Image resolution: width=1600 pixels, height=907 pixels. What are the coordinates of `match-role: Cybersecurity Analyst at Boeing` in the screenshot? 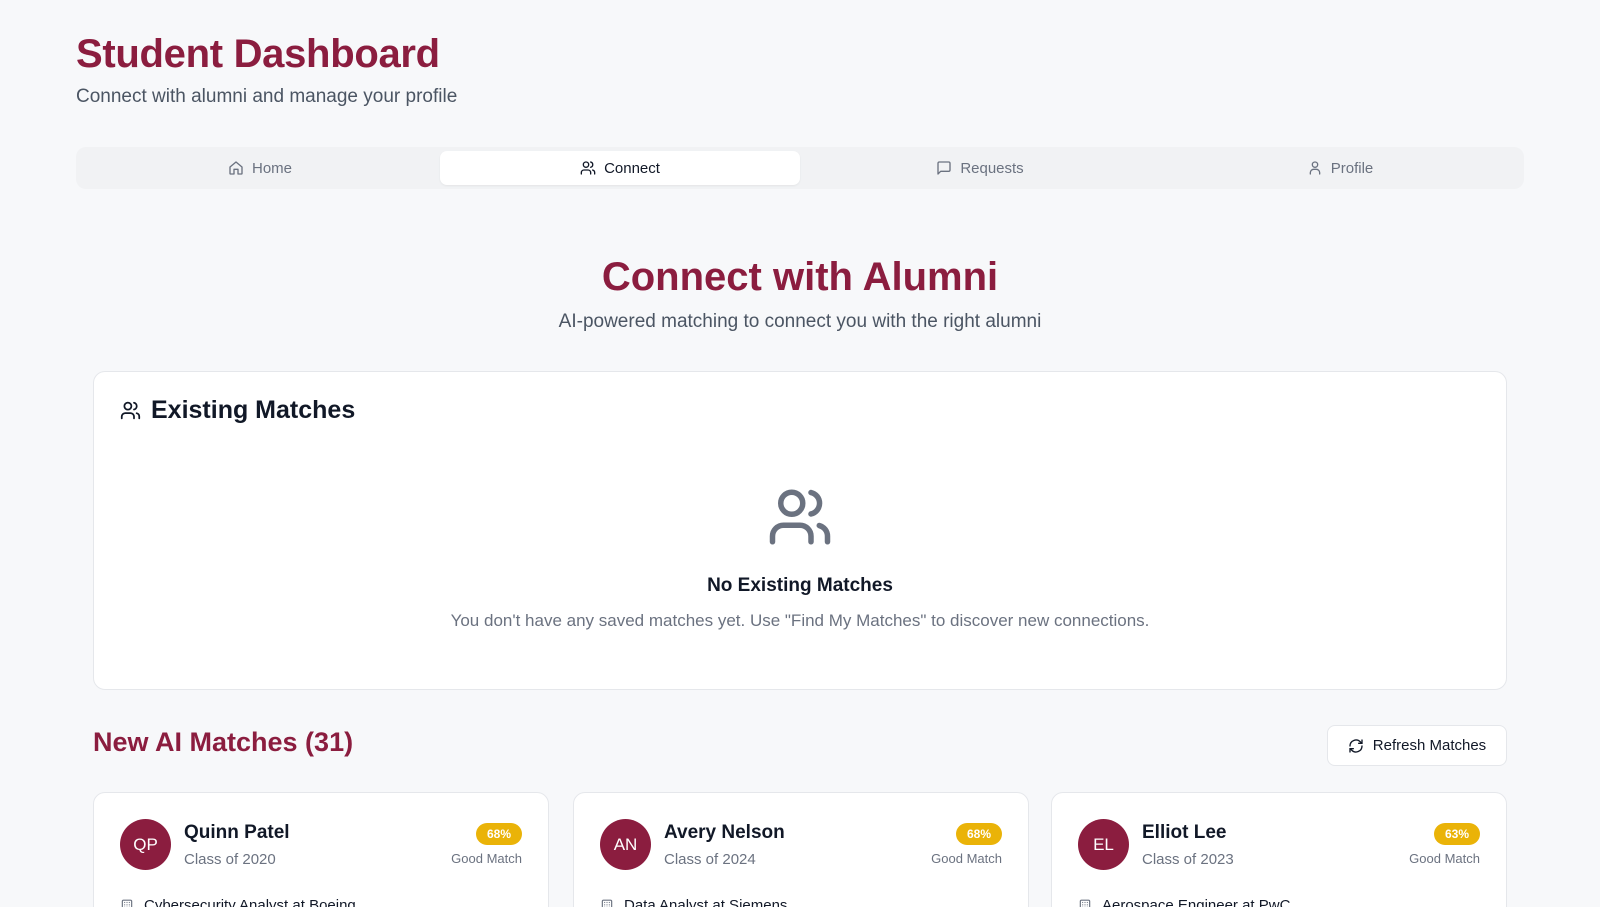 It's located at (238, 902).